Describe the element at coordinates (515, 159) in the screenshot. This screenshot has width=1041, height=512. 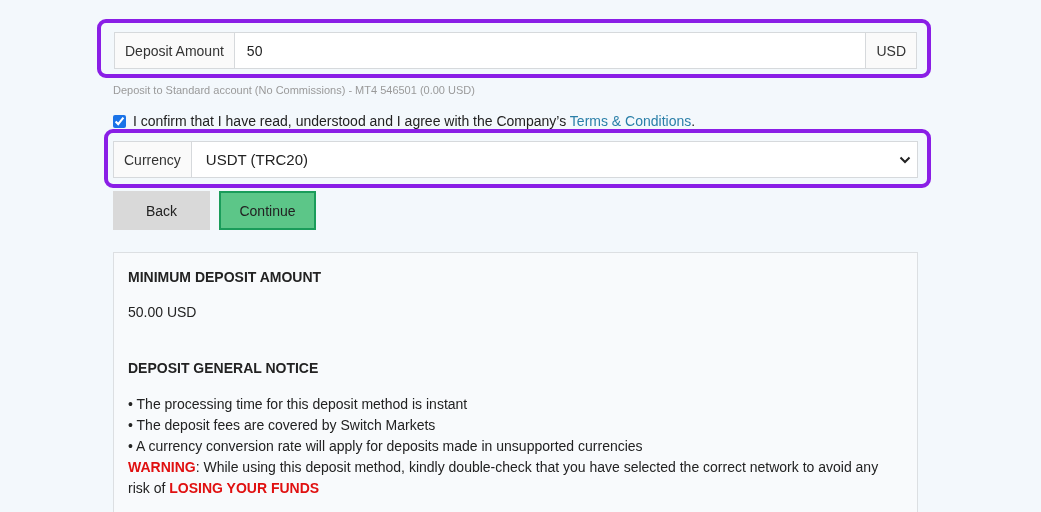
I see `currency-select: Currency USDT (TRC20)` at that location.